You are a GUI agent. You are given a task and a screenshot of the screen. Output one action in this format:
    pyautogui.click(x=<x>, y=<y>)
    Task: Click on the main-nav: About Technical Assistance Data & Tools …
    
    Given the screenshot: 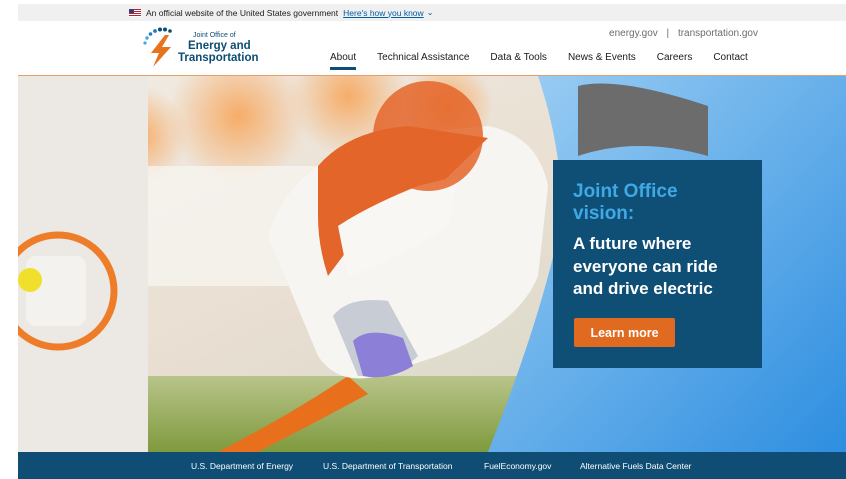 What is the action you would take?
    pyautogui.click(x=549, y=61)
    